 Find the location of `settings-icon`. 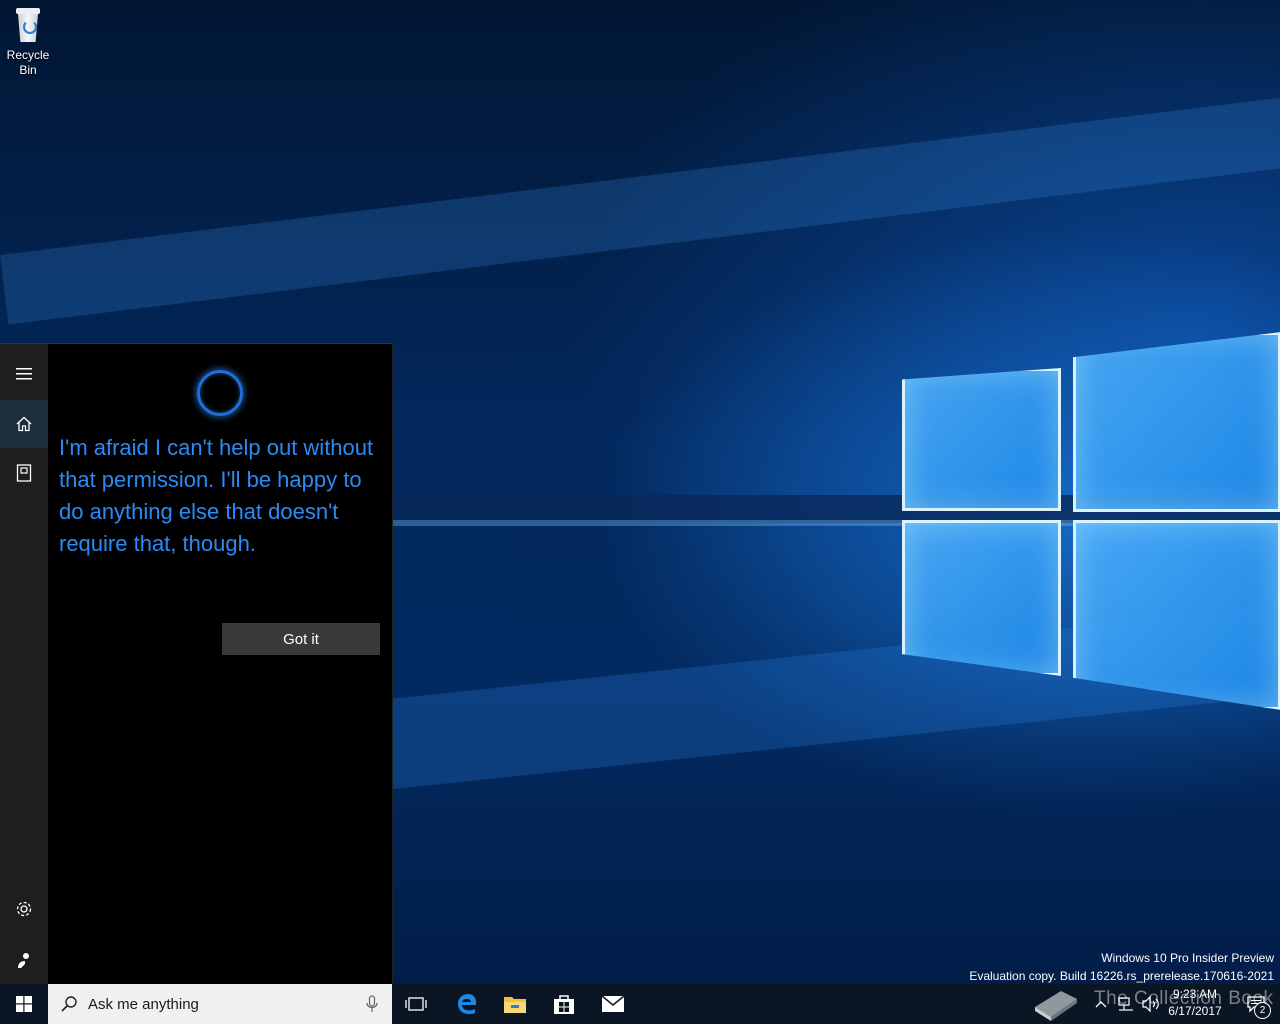

settings-icon is located at coordinates (24, 909).